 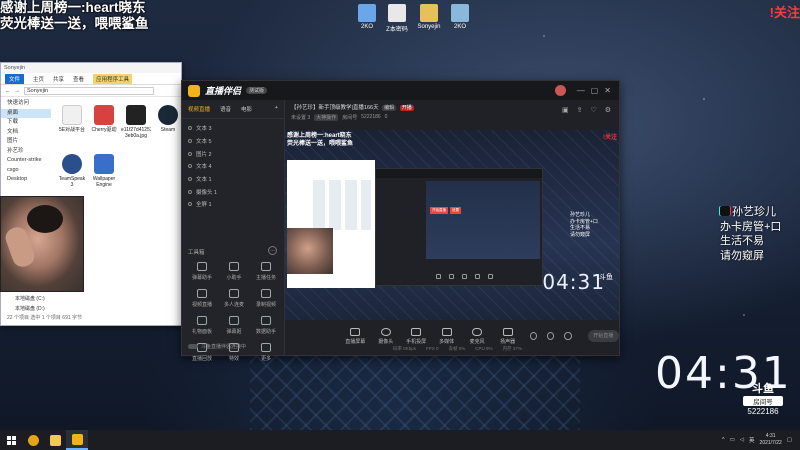 I want to click on file-item: Cherry驱动, so click(x=104, y=126).